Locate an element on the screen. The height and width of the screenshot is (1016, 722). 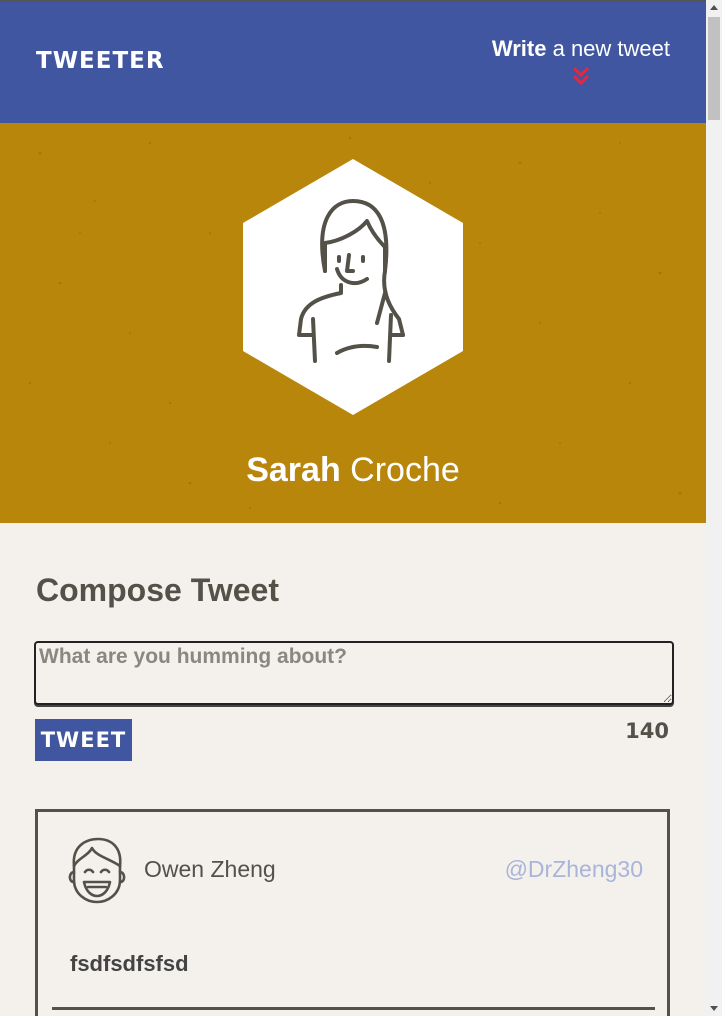
last-name: Croche is located at coordinates (400, 470).